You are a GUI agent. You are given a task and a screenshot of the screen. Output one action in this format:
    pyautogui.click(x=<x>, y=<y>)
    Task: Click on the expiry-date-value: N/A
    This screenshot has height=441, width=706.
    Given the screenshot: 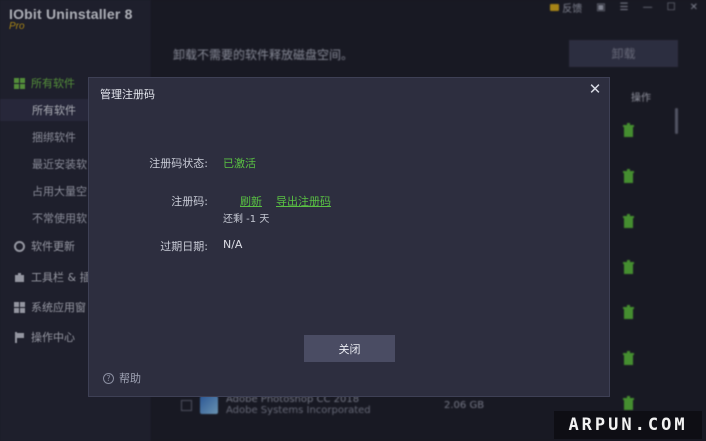 What is the action you would take?
    pyautogui.click(x=233, y=244)
    